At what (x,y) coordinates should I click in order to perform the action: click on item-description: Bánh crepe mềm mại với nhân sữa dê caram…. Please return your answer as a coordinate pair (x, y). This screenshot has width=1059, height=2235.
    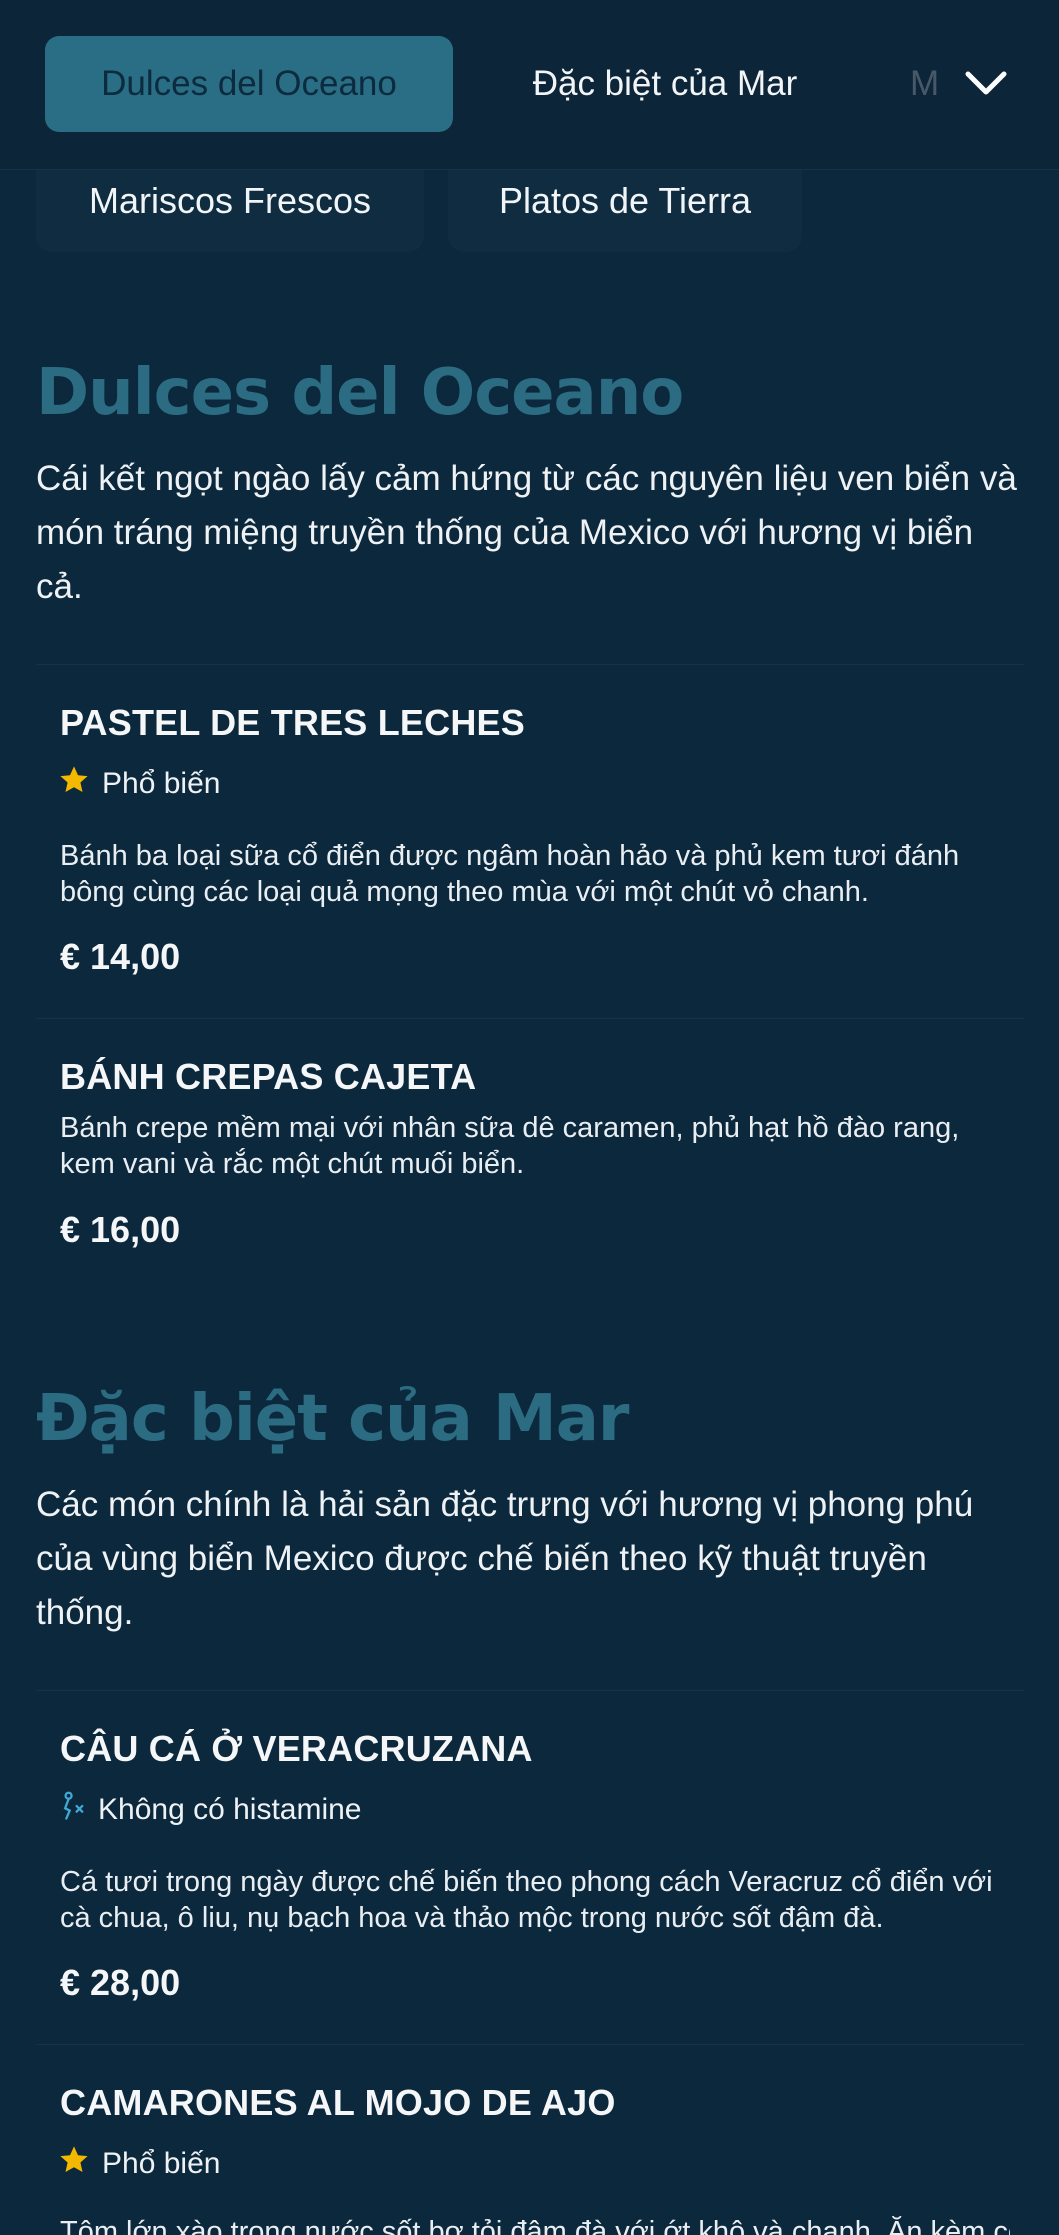
    Looking at the image, I should click on (510, 1146).